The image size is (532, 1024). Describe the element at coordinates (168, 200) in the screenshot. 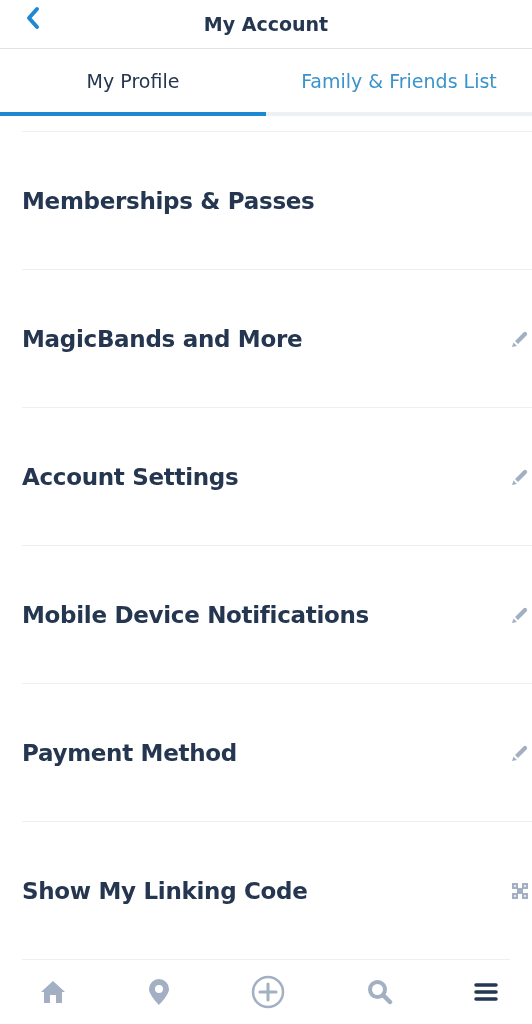

I see `menu-item: Memberships & Passes` at that location.